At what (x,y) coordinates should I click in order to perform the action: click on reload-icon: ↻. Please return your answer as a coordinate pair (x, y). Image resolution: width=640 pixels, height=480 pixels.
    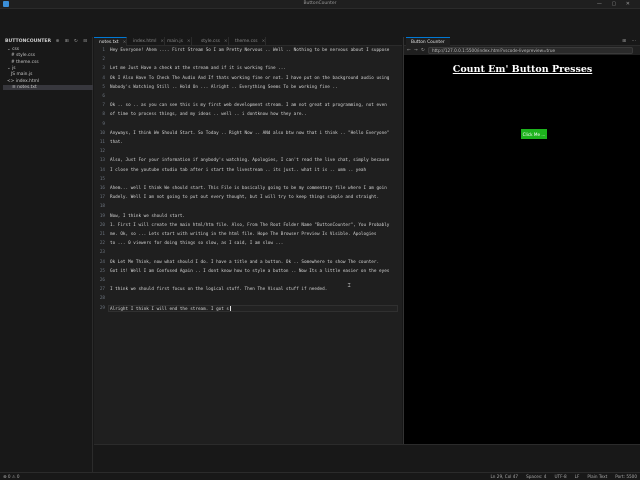
    Looking at the image, I should click on (423, 50).